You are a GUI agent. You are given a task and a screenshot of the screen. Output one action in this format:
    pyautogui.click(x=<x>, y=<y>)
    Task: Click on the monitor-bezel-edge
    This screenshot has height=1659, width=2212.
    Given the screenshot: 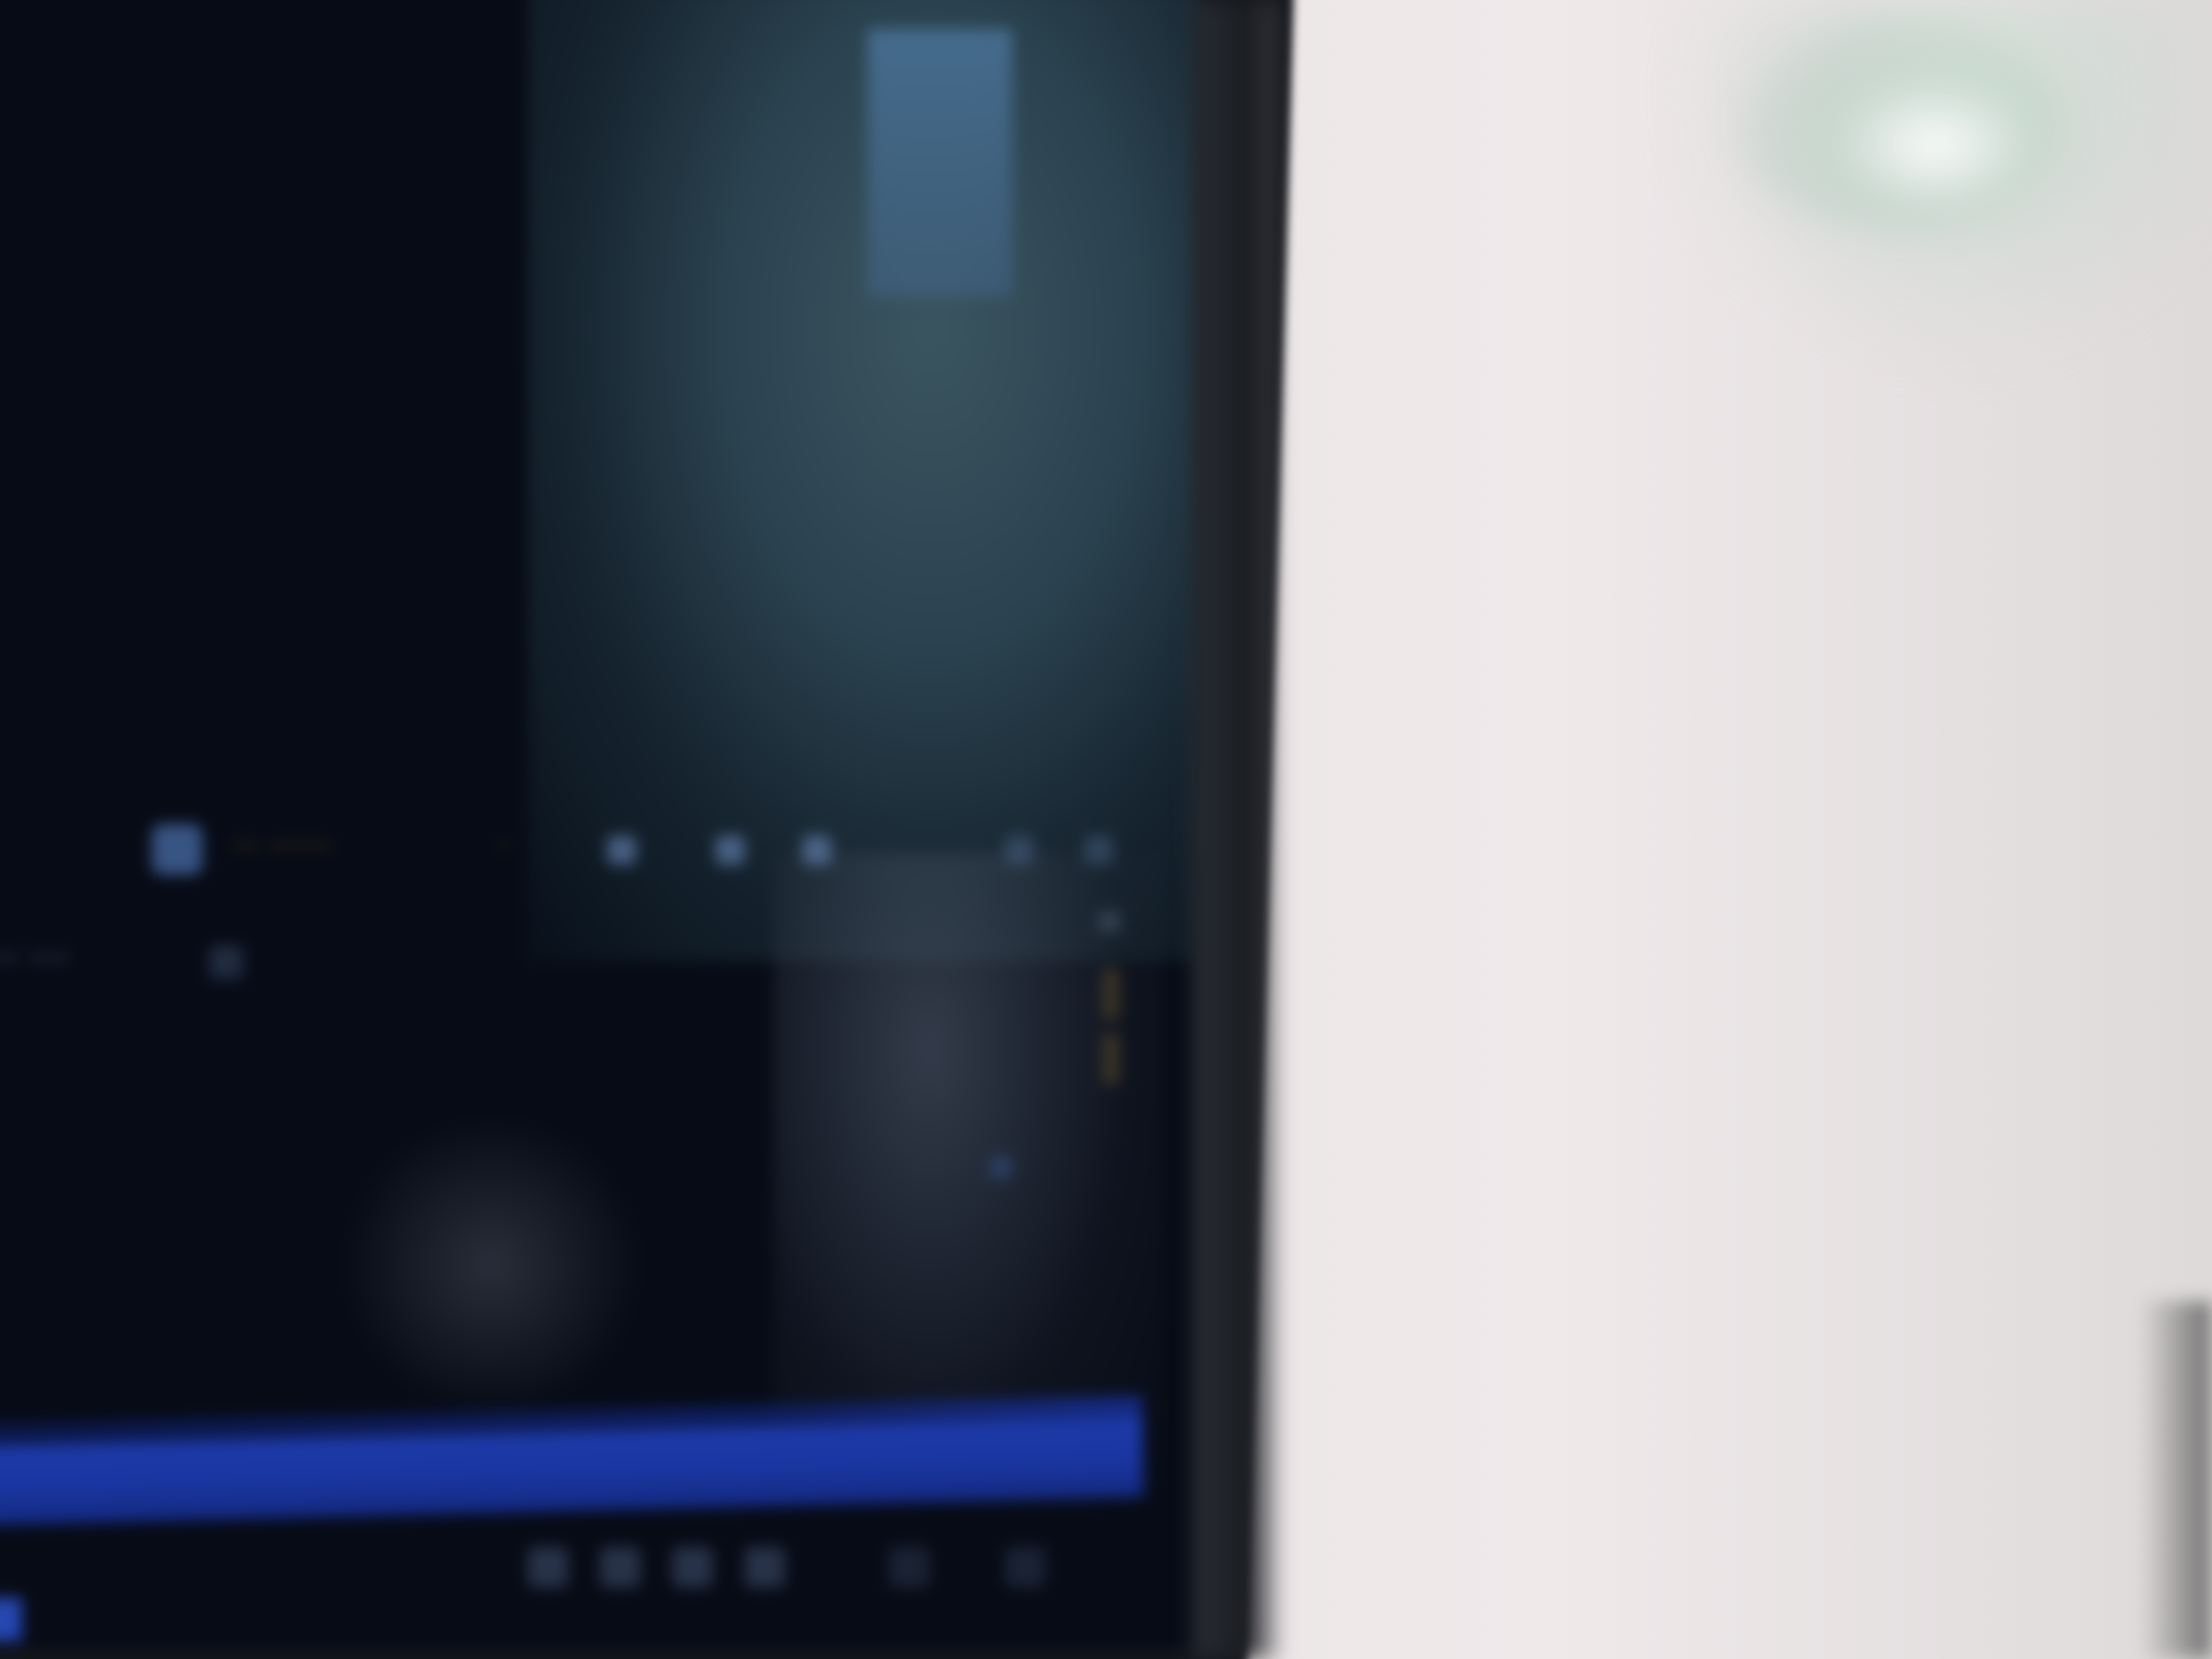 What is the action you would take?
    pyautogui.click(x=1236, y=829)
    